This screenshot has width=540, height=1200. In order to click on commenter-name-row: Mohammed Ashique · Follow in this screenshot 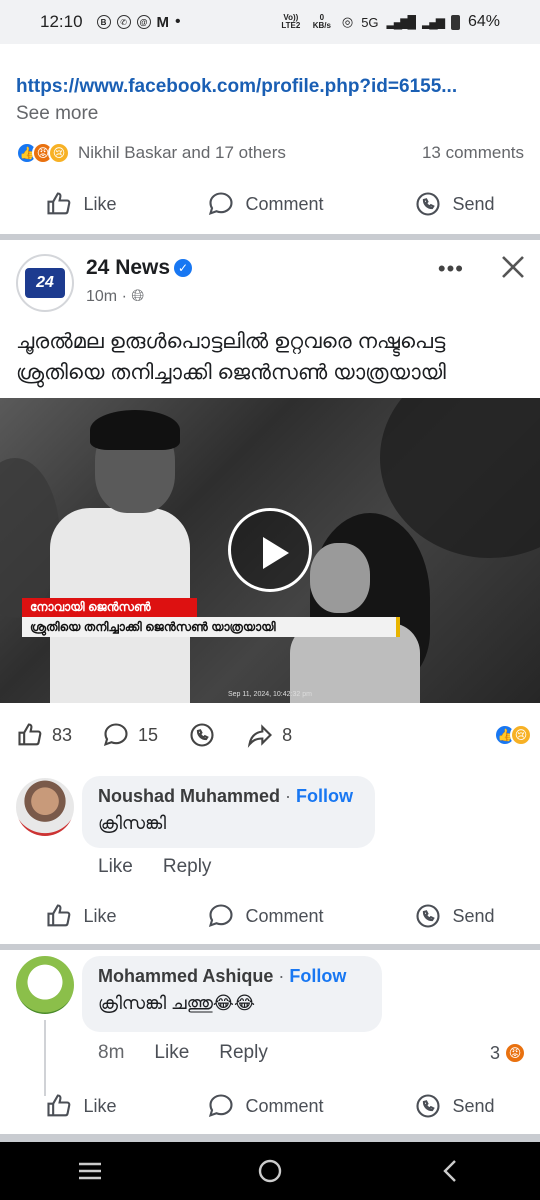, I will do `click(232, 976)`.